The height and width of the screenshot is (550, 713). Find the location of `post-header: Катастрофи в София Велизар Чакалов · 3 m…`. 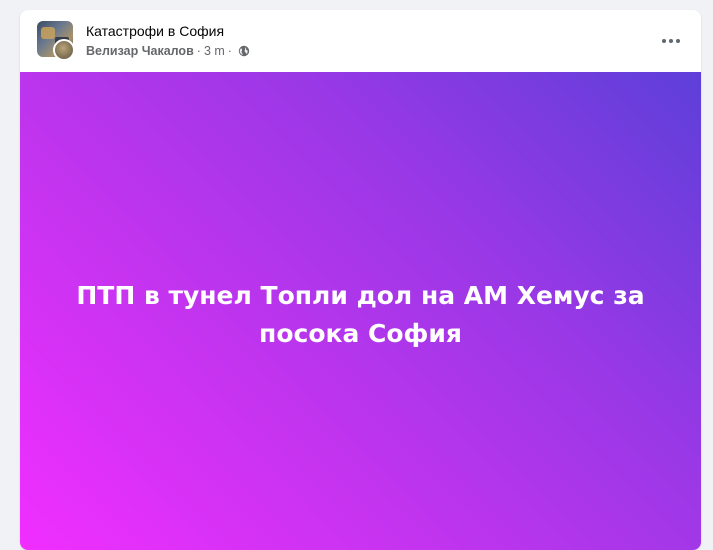

post-header: Катастрофи в София Велизар Чакалов · 3 m… is located at coordinates (360, 41).